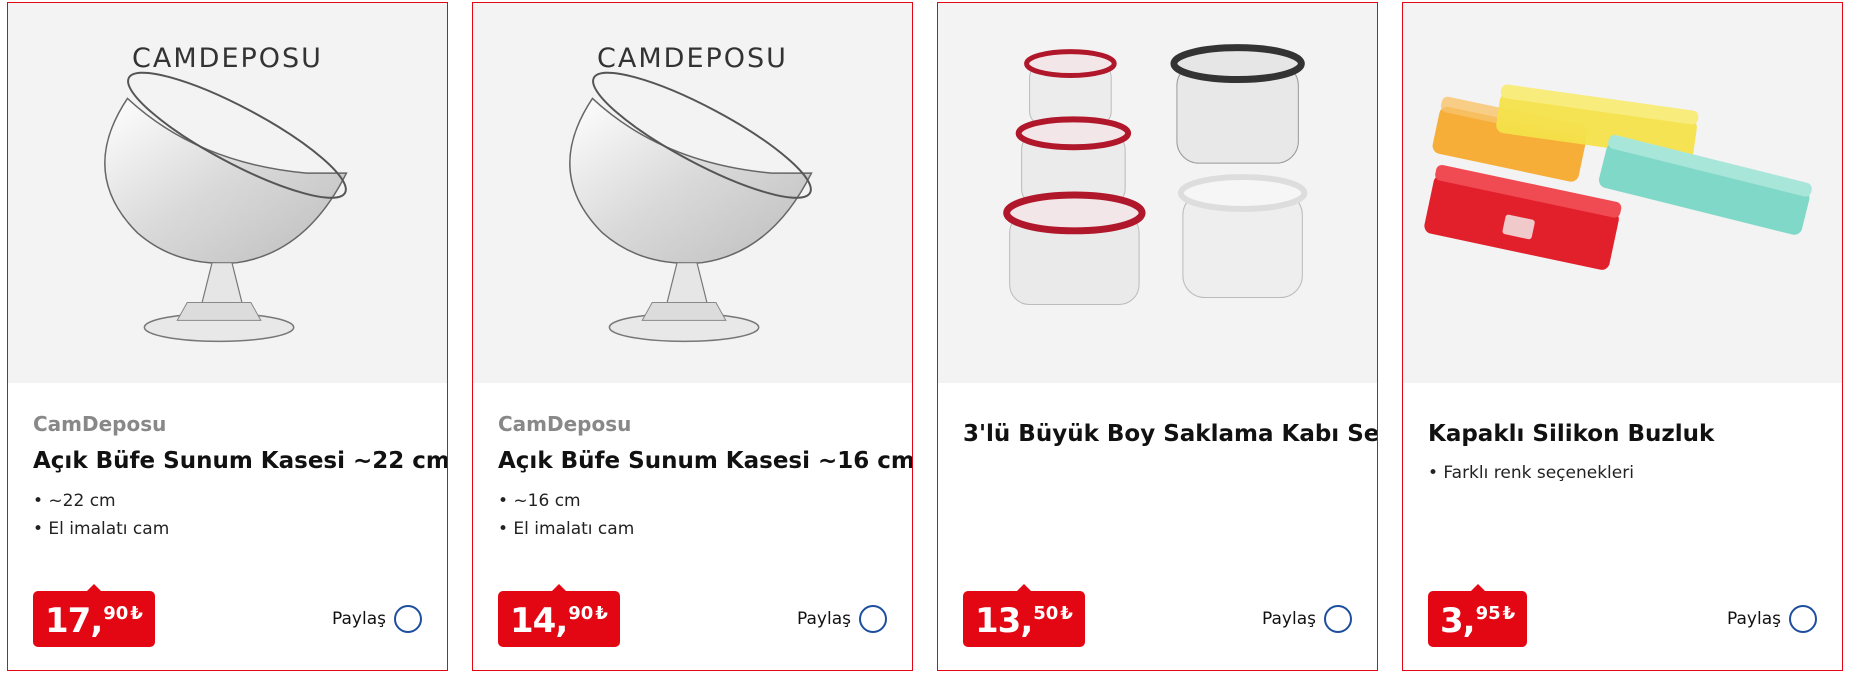  What do you see at coordinates (1155, 174) in the screenshot?
I see `storage-containers-image` at bounding box center [1155, 174].